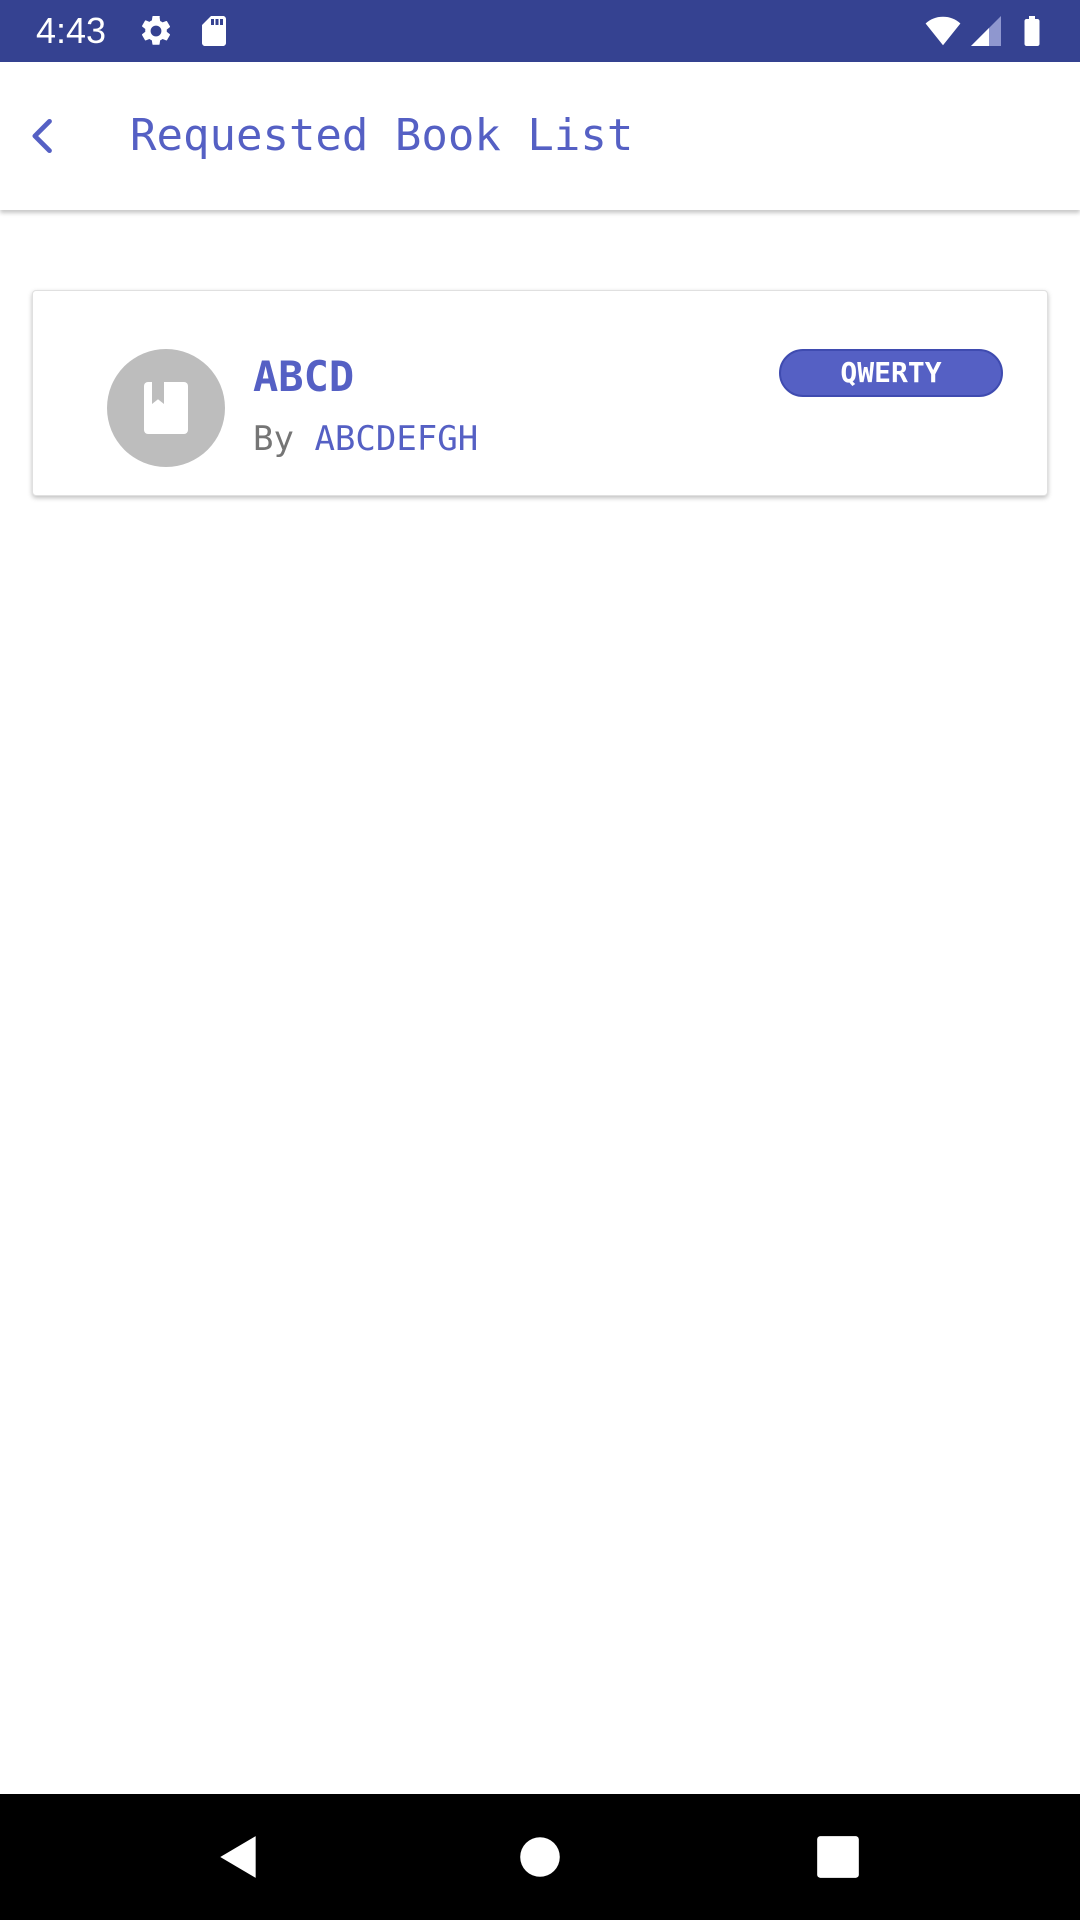 The image size is (1080, 1920). I want to click on wifi-icon, so click(943, 31).